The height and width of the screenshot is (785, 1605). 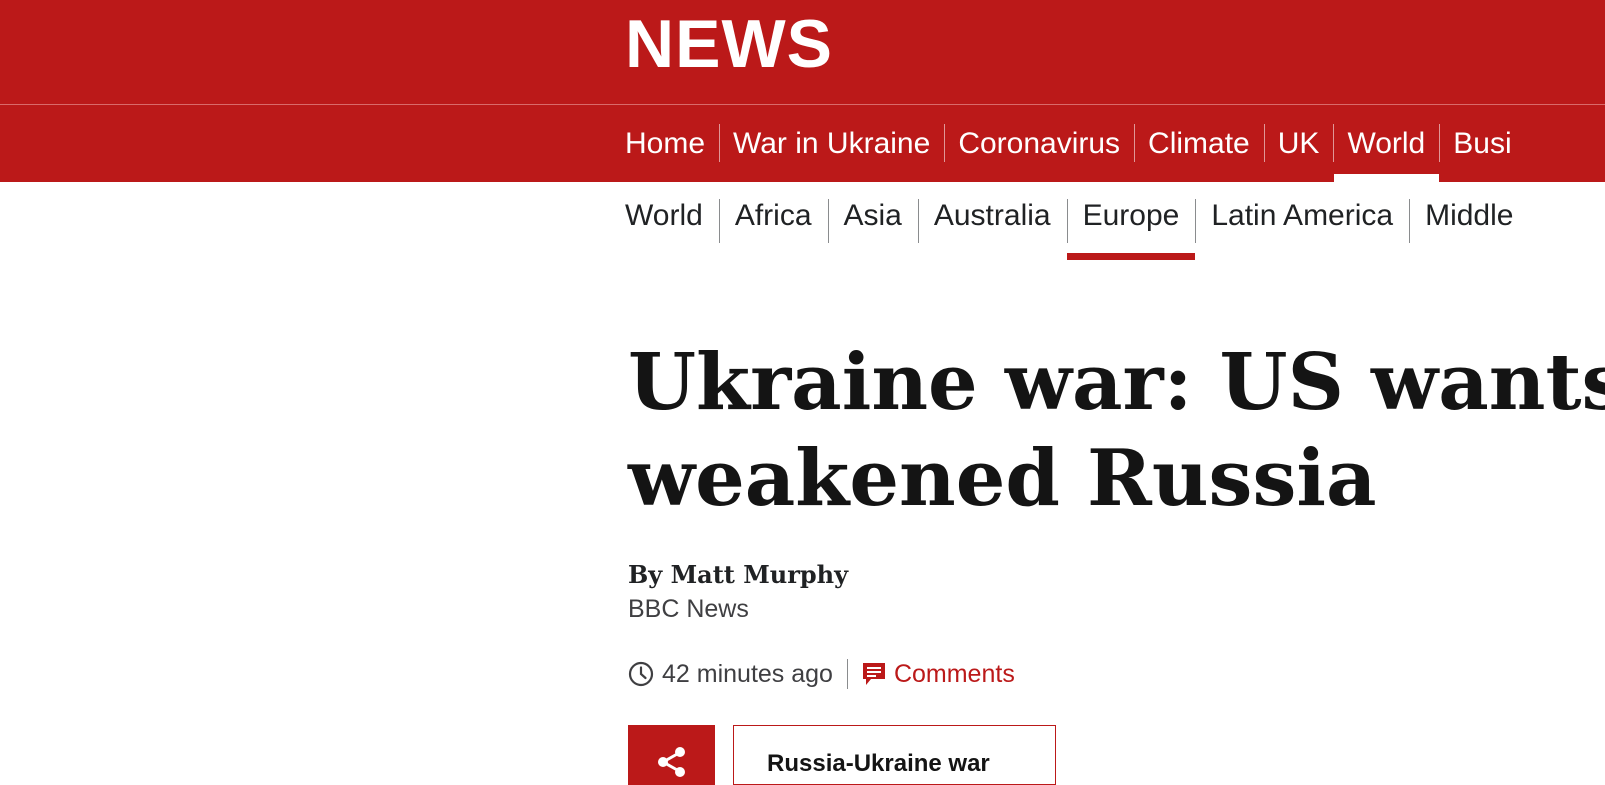 I want to click on sub-nav-latin-america: Latin America, so click(x=1302, y=221).